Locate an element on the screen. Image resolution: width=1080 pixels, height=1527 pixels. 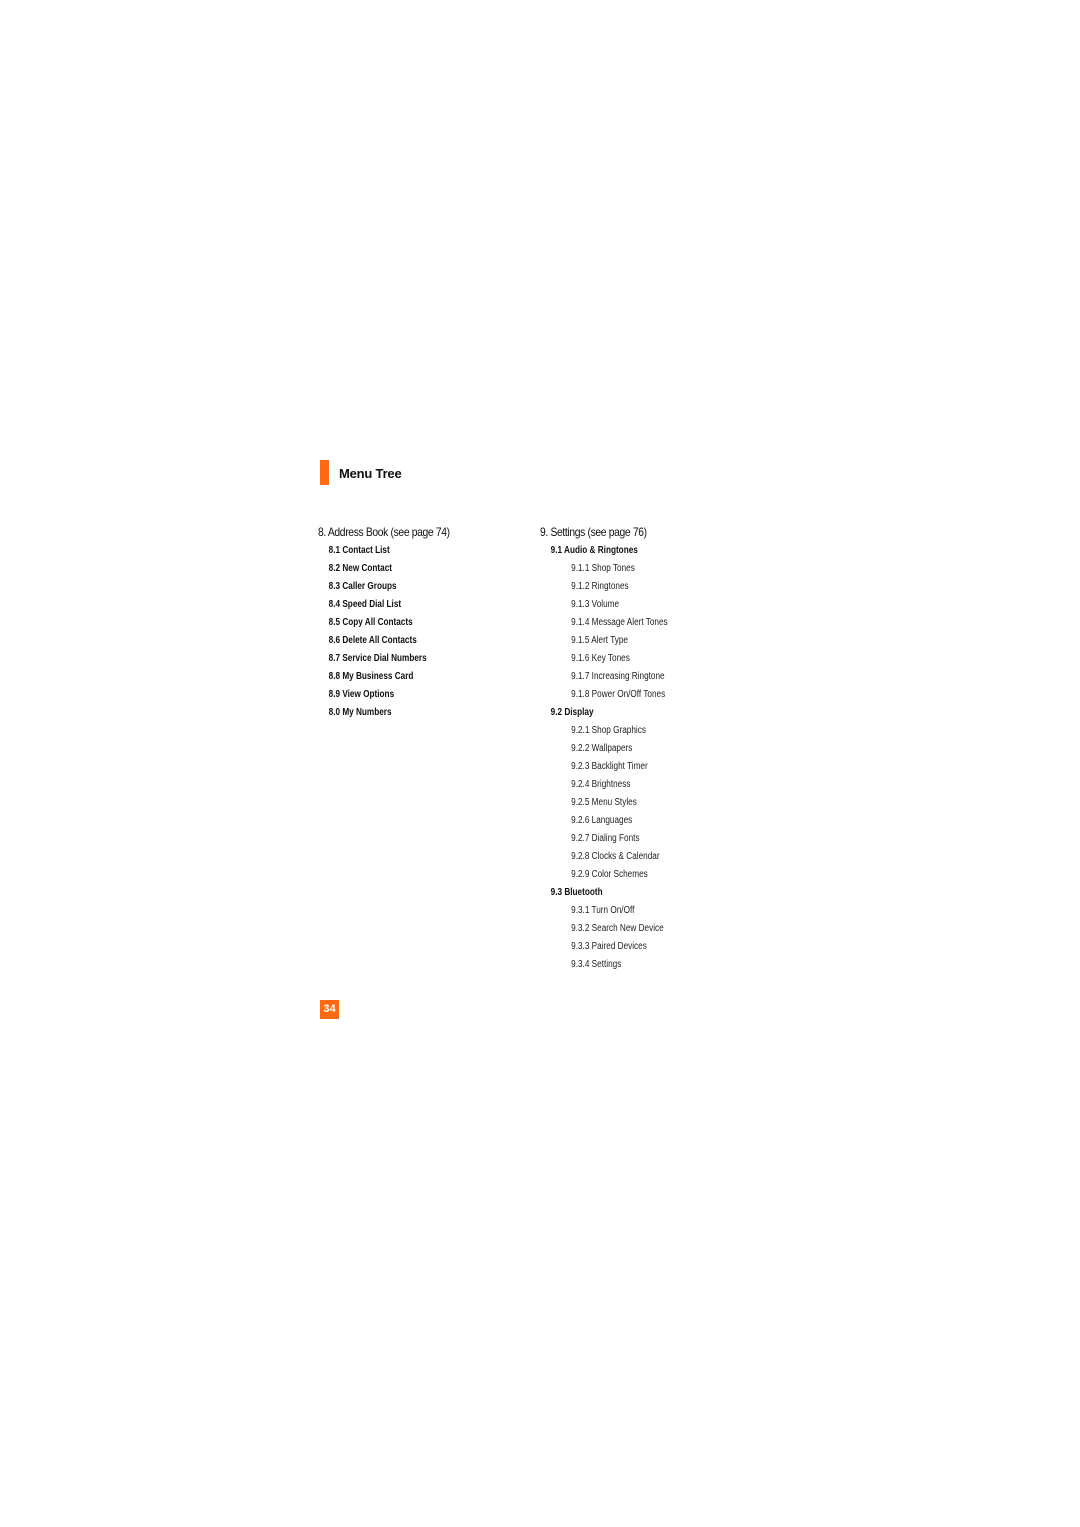
menu-item: 8.8 My Business Card is located at coordinates (371, 676).